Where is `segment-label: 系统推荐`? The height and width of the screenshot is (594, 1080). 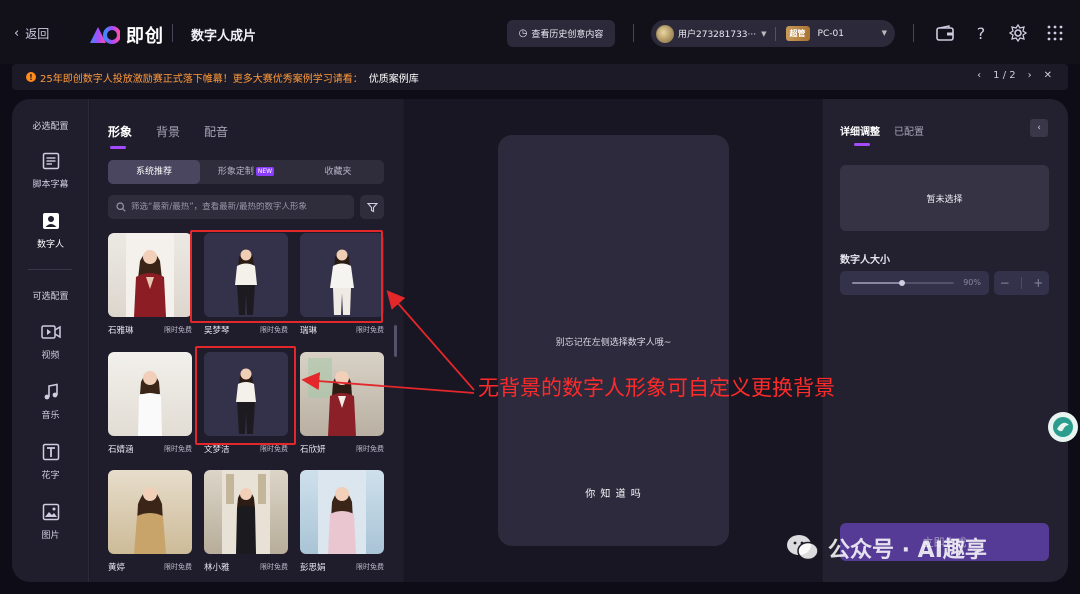
segment-label: 系统推荐 is located at coordinates (153, 172).